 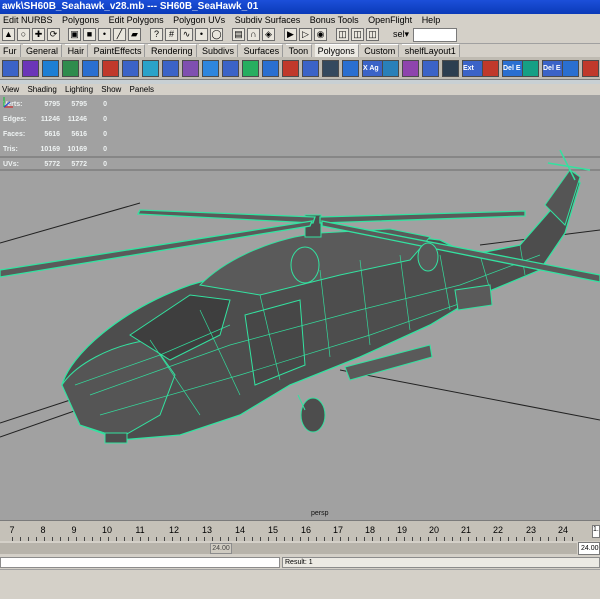 I want to click on shelf-tab-polygons: Polygons, so click(x=336, y=50).